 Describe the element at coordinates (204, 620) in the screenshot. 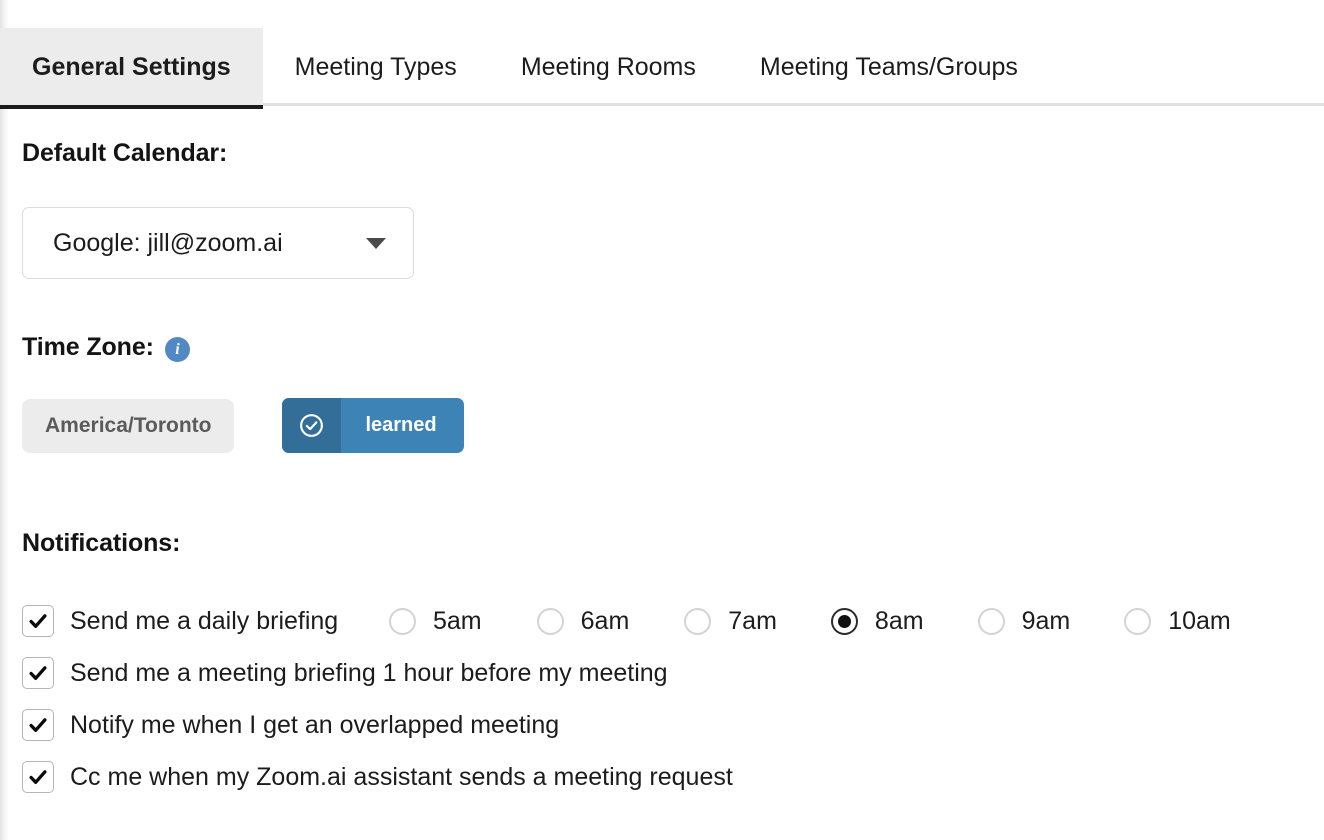

I see `notification-label: Send me a daily briefing` at that location.